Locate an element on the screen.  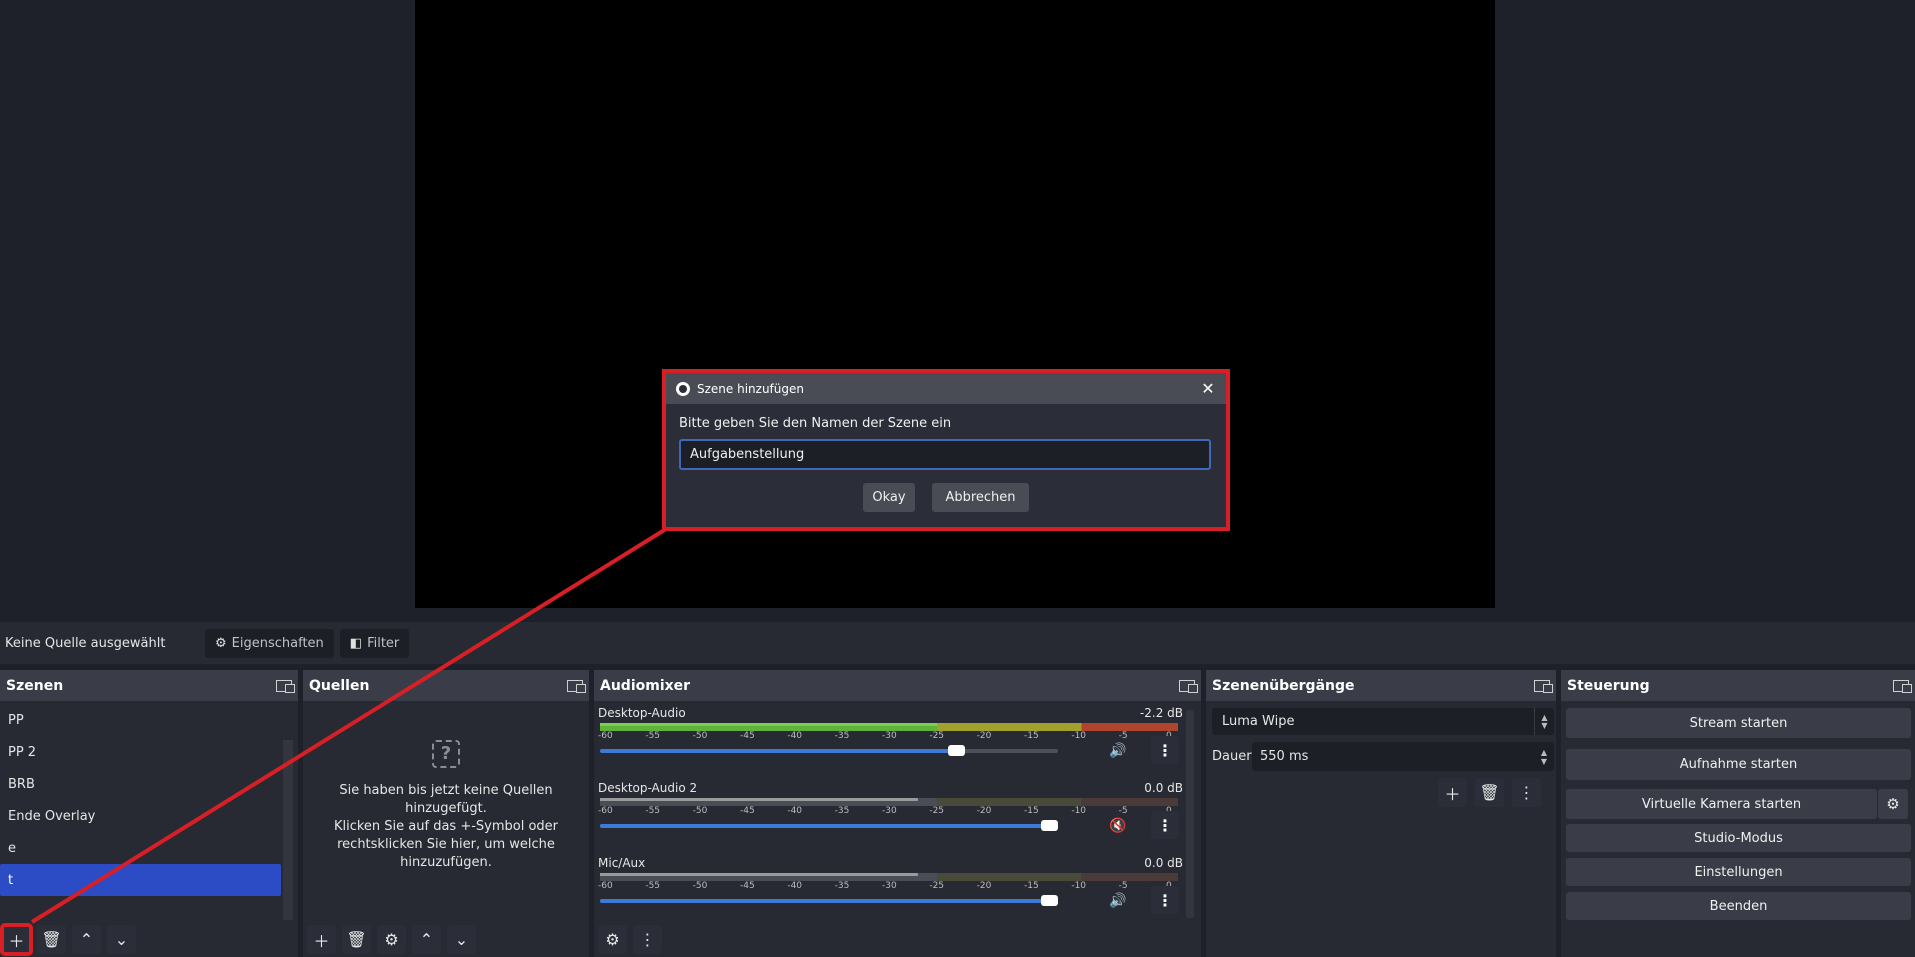
duration-spinbox: 550 ms ▲ ▼ is located at coordinates (1403, 756).